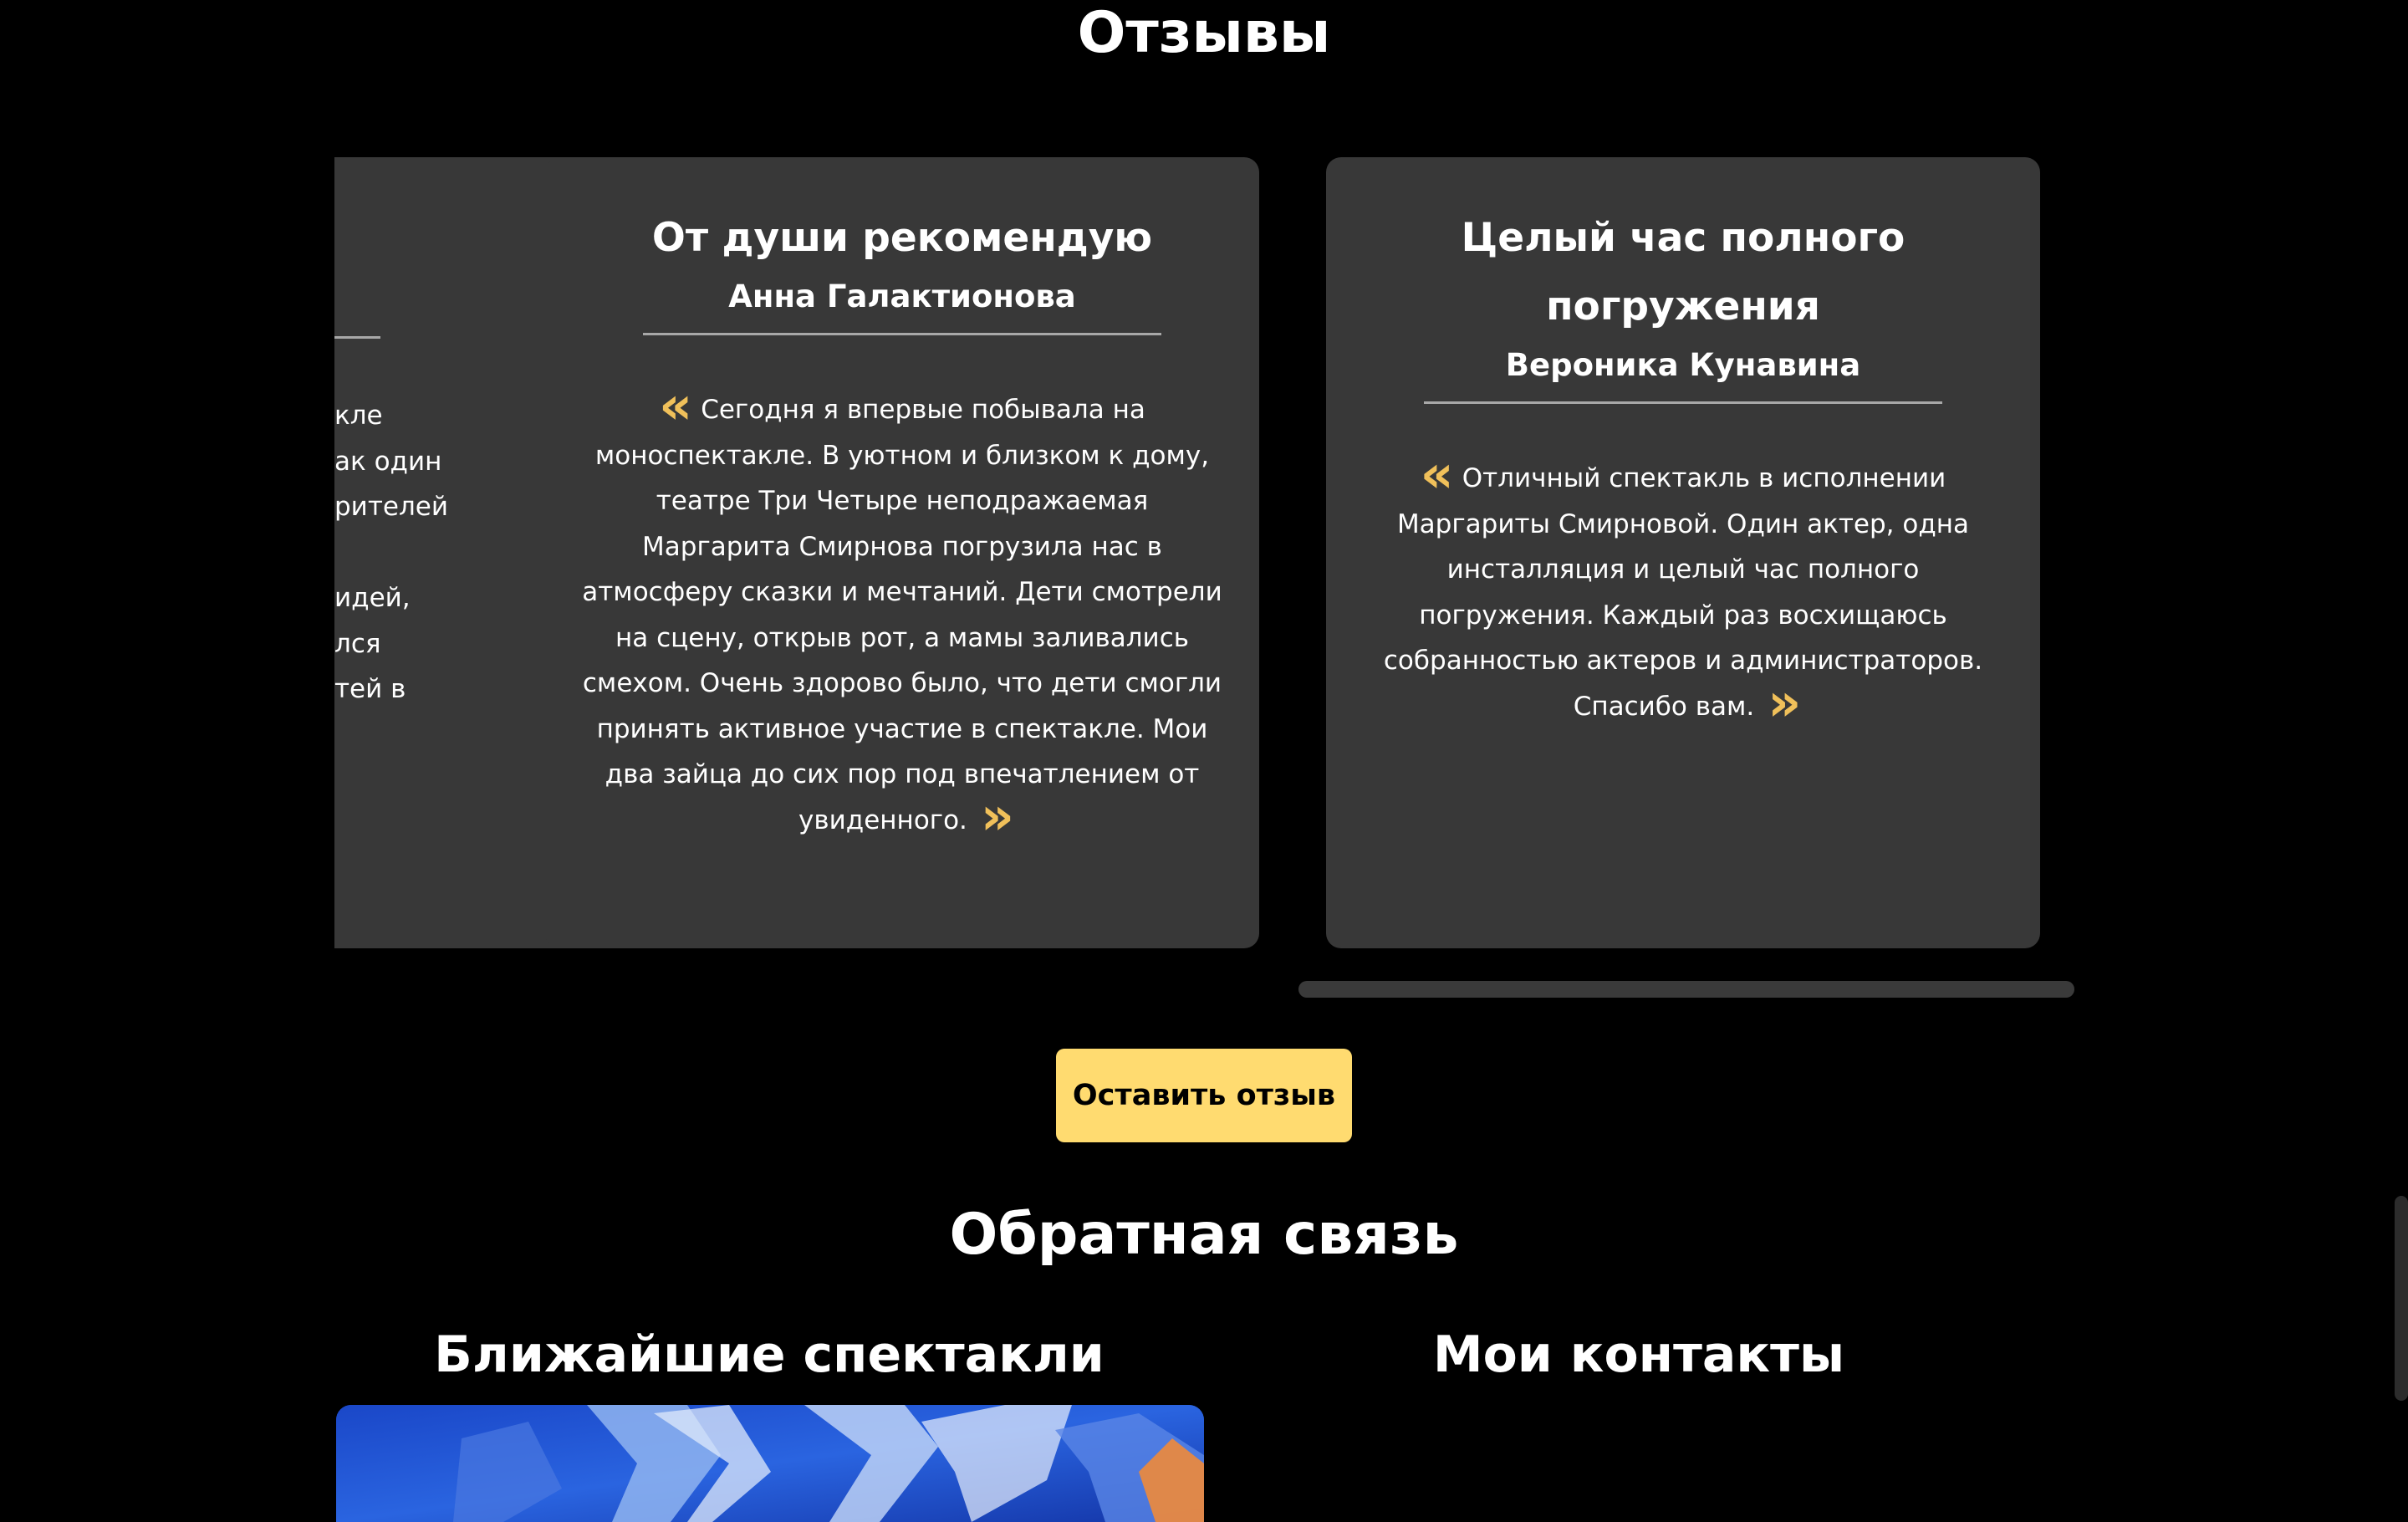 The width and height of the screenshot is (2408, 1522). I want to click on review-author: Анна Галактионова, so click(902, 296).